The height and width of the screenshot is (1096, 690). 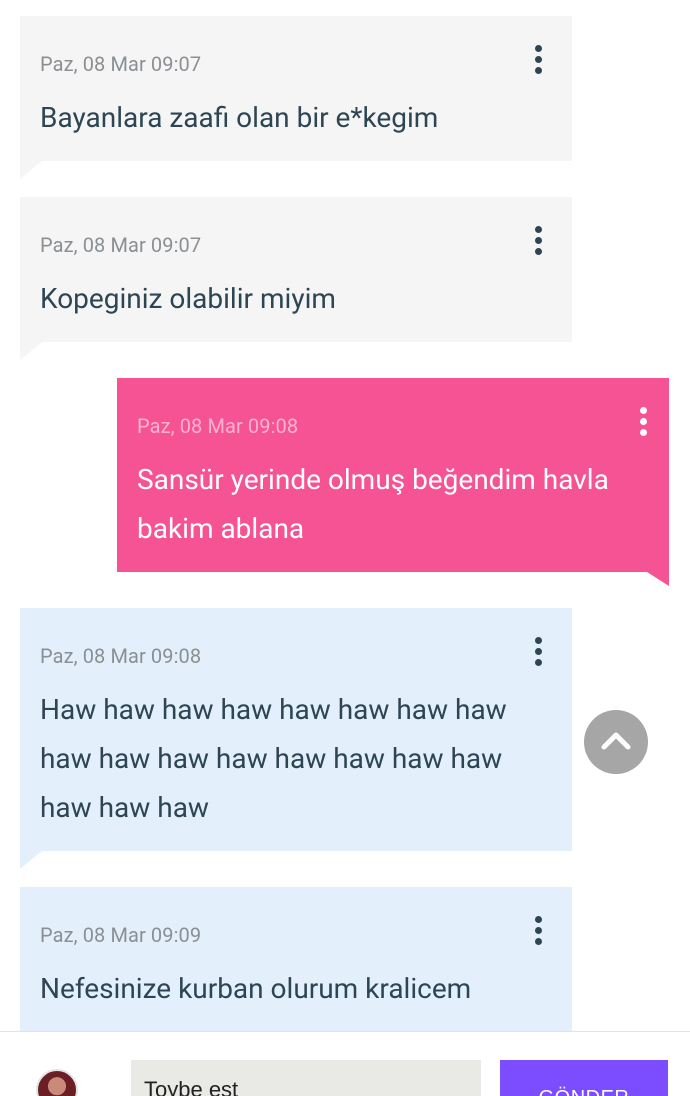 I want to click on message-composer: GÖNDER, so click(x=345, y=1063).